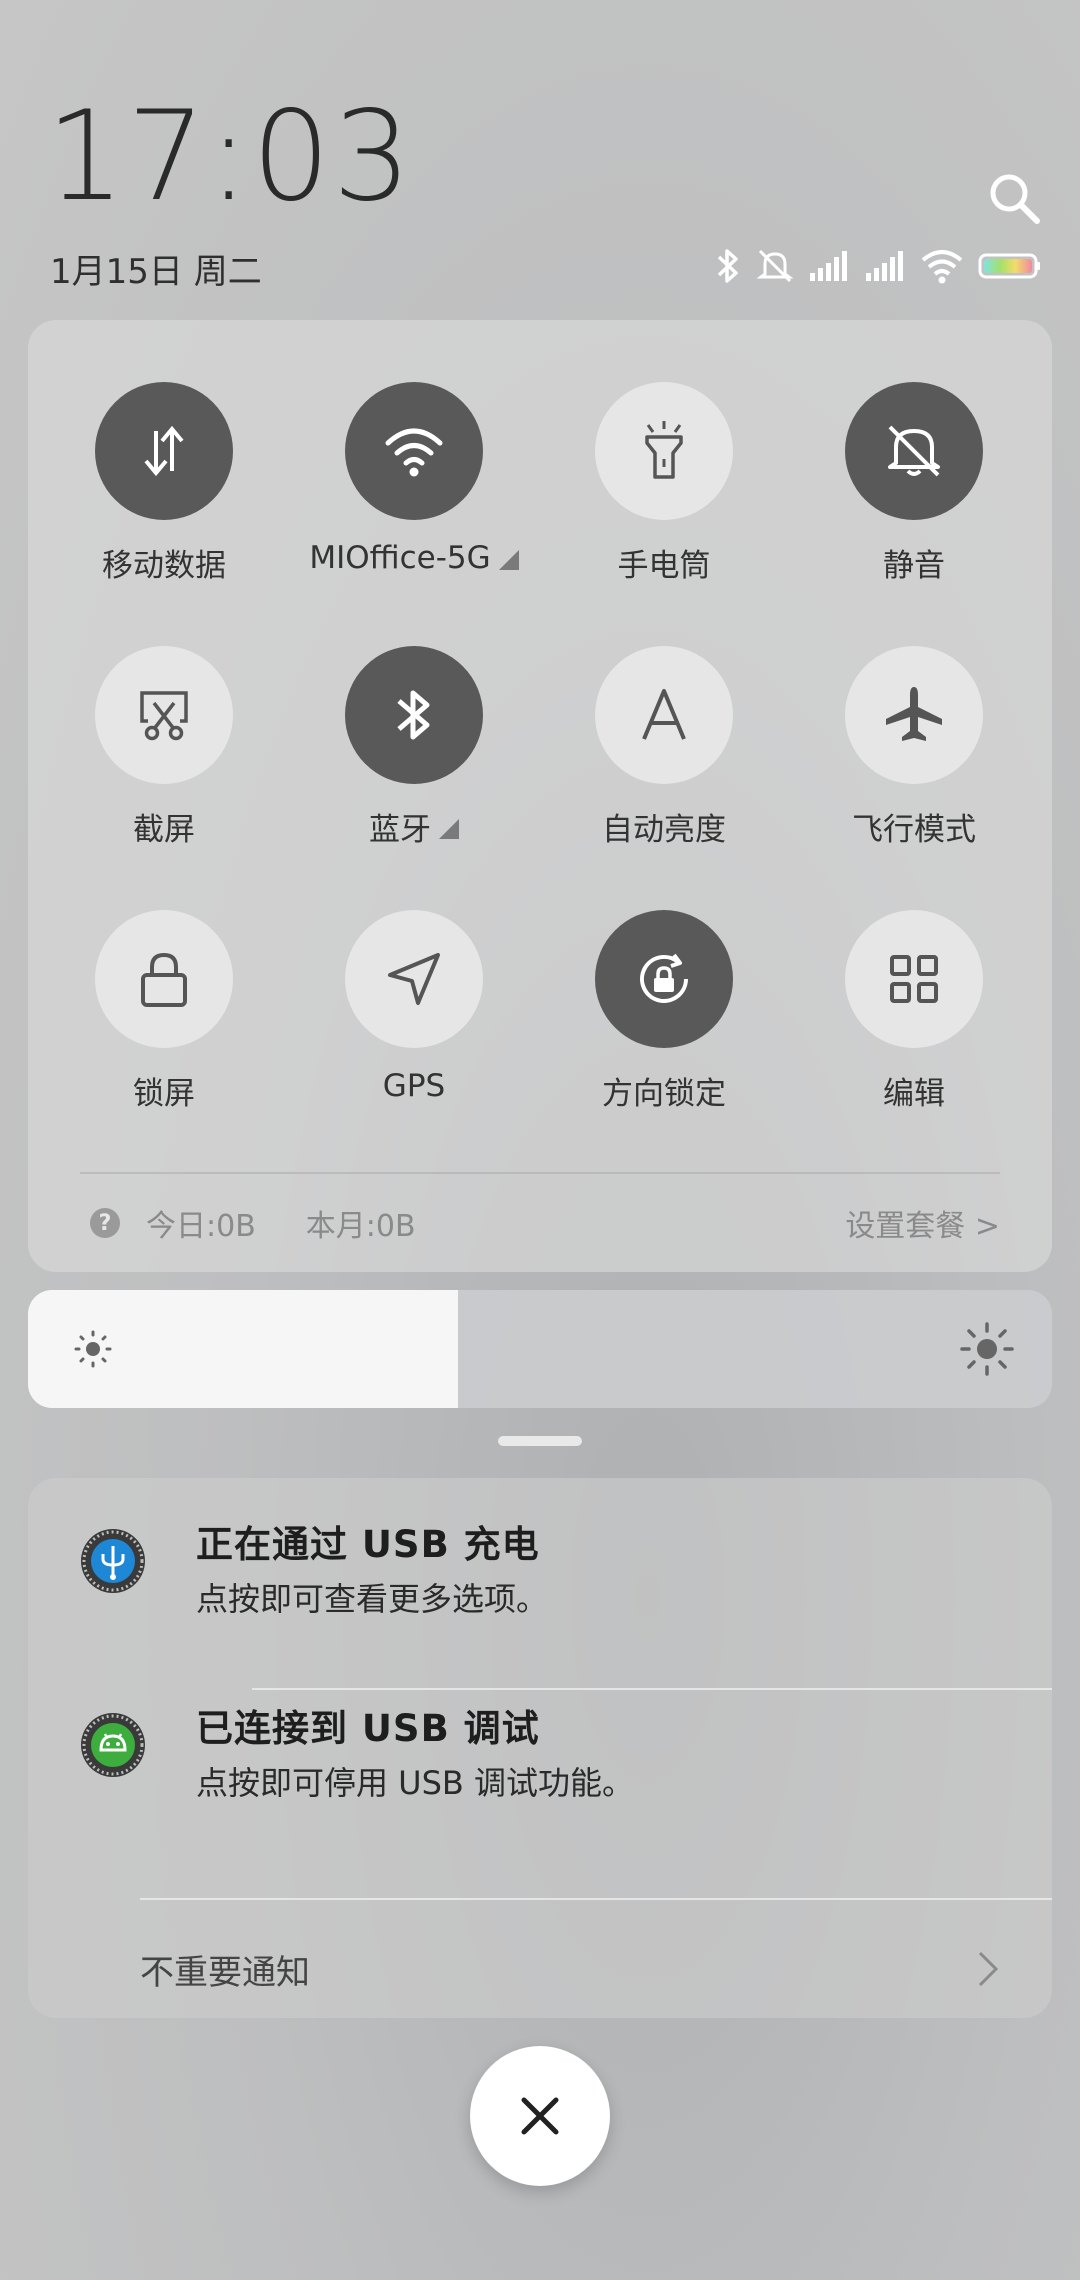 The width and height of the screenshot is (1080, 2280). I want to click on android-icon, so click(113, 1745).